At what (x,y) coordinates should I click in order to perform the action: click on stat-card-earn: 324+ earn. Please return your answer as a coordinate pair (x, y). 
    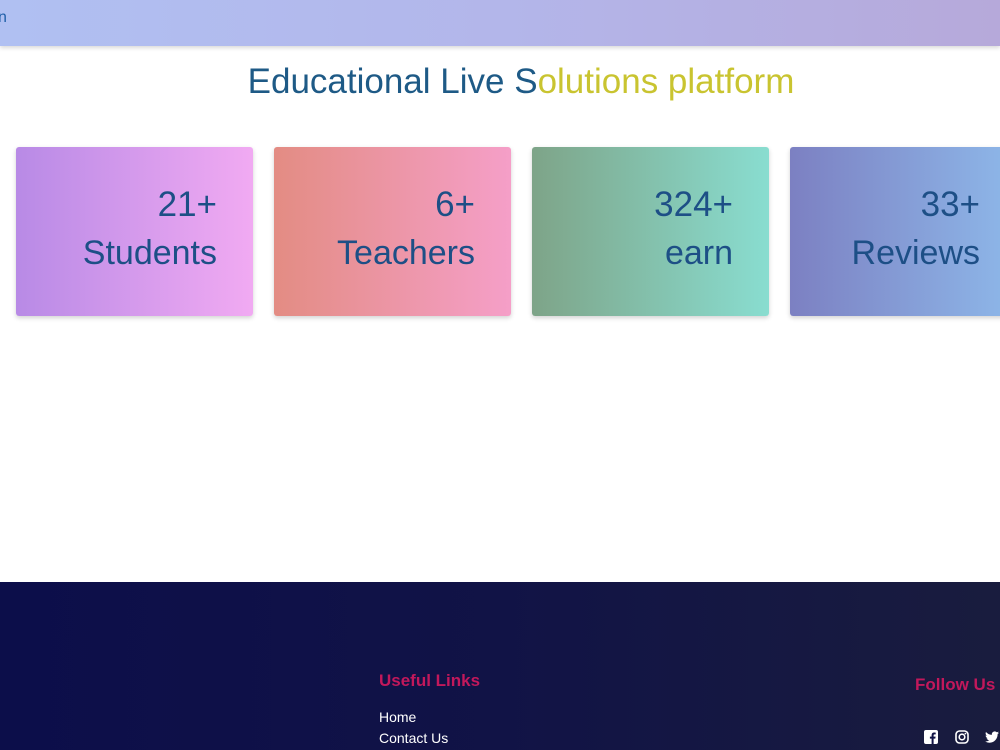
    Looking at the image, I should click on (650, 231).